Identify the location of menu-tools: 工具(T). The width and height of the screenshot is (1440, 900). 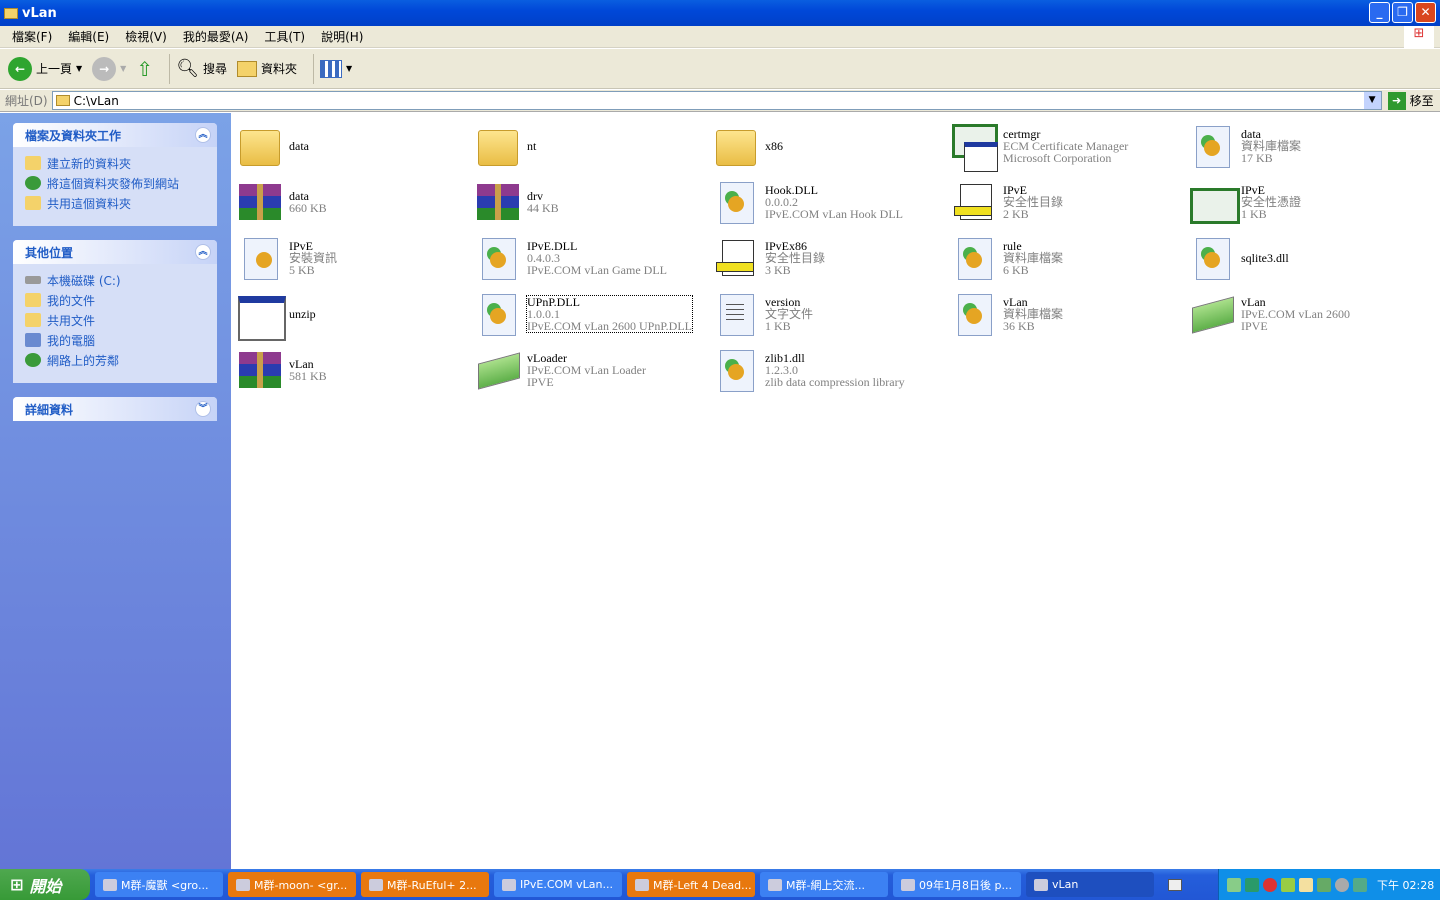
(284, 36).